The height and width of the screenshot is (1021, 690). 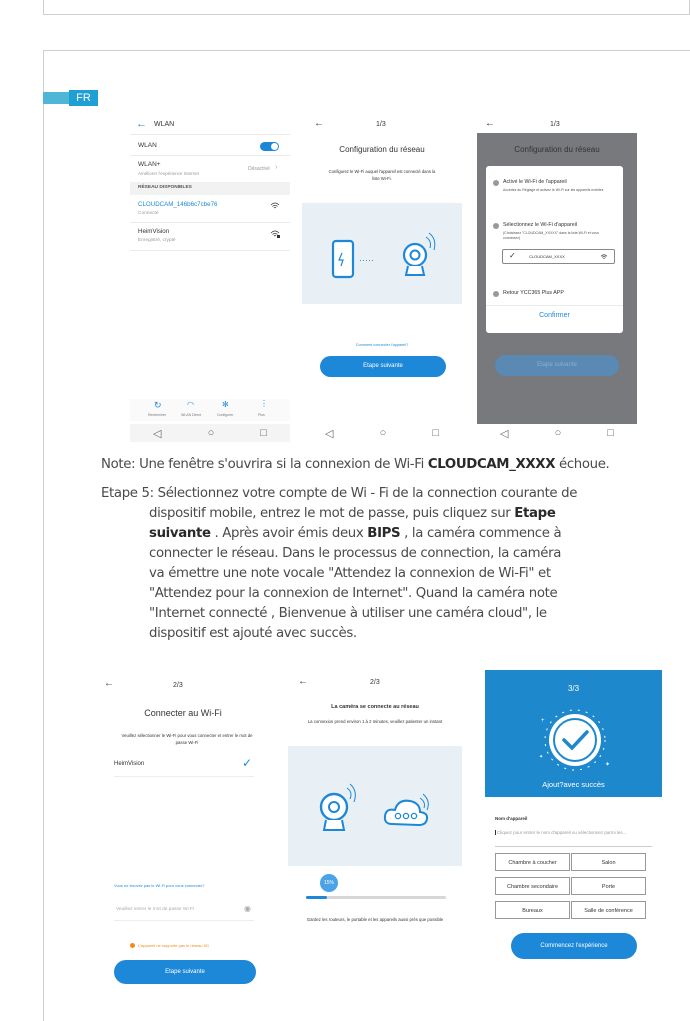 What do you see at coordinates (608, 910) in the screenshot?
I see `chip-salle-conference: Salle de conférence` at bounding box center [608, 910].